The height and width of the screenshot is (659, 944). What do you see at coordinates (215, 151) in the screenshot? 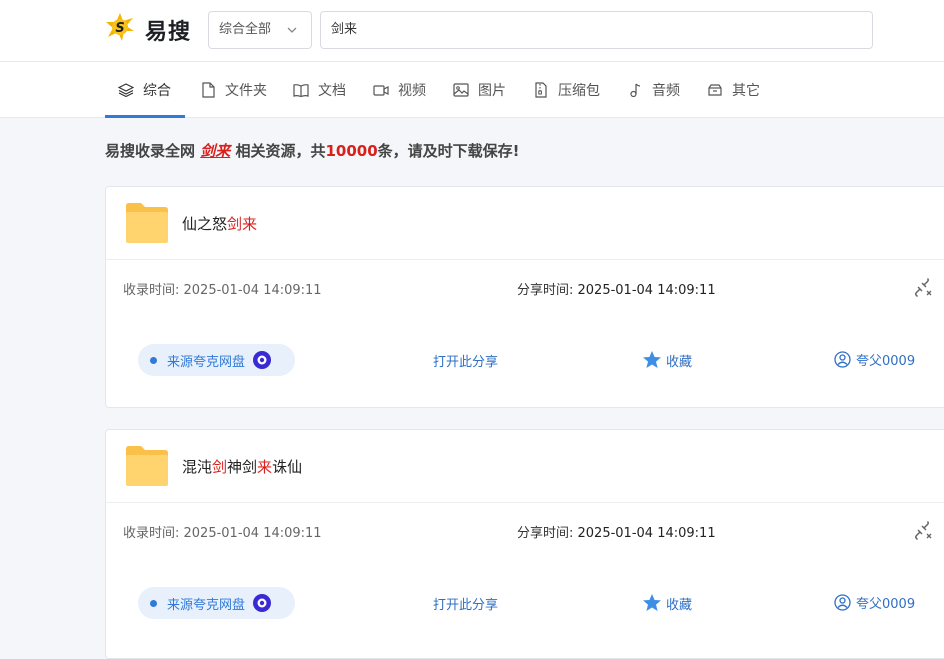
I see `summary-keyword: 剑来` at bounding box center [215, 151].